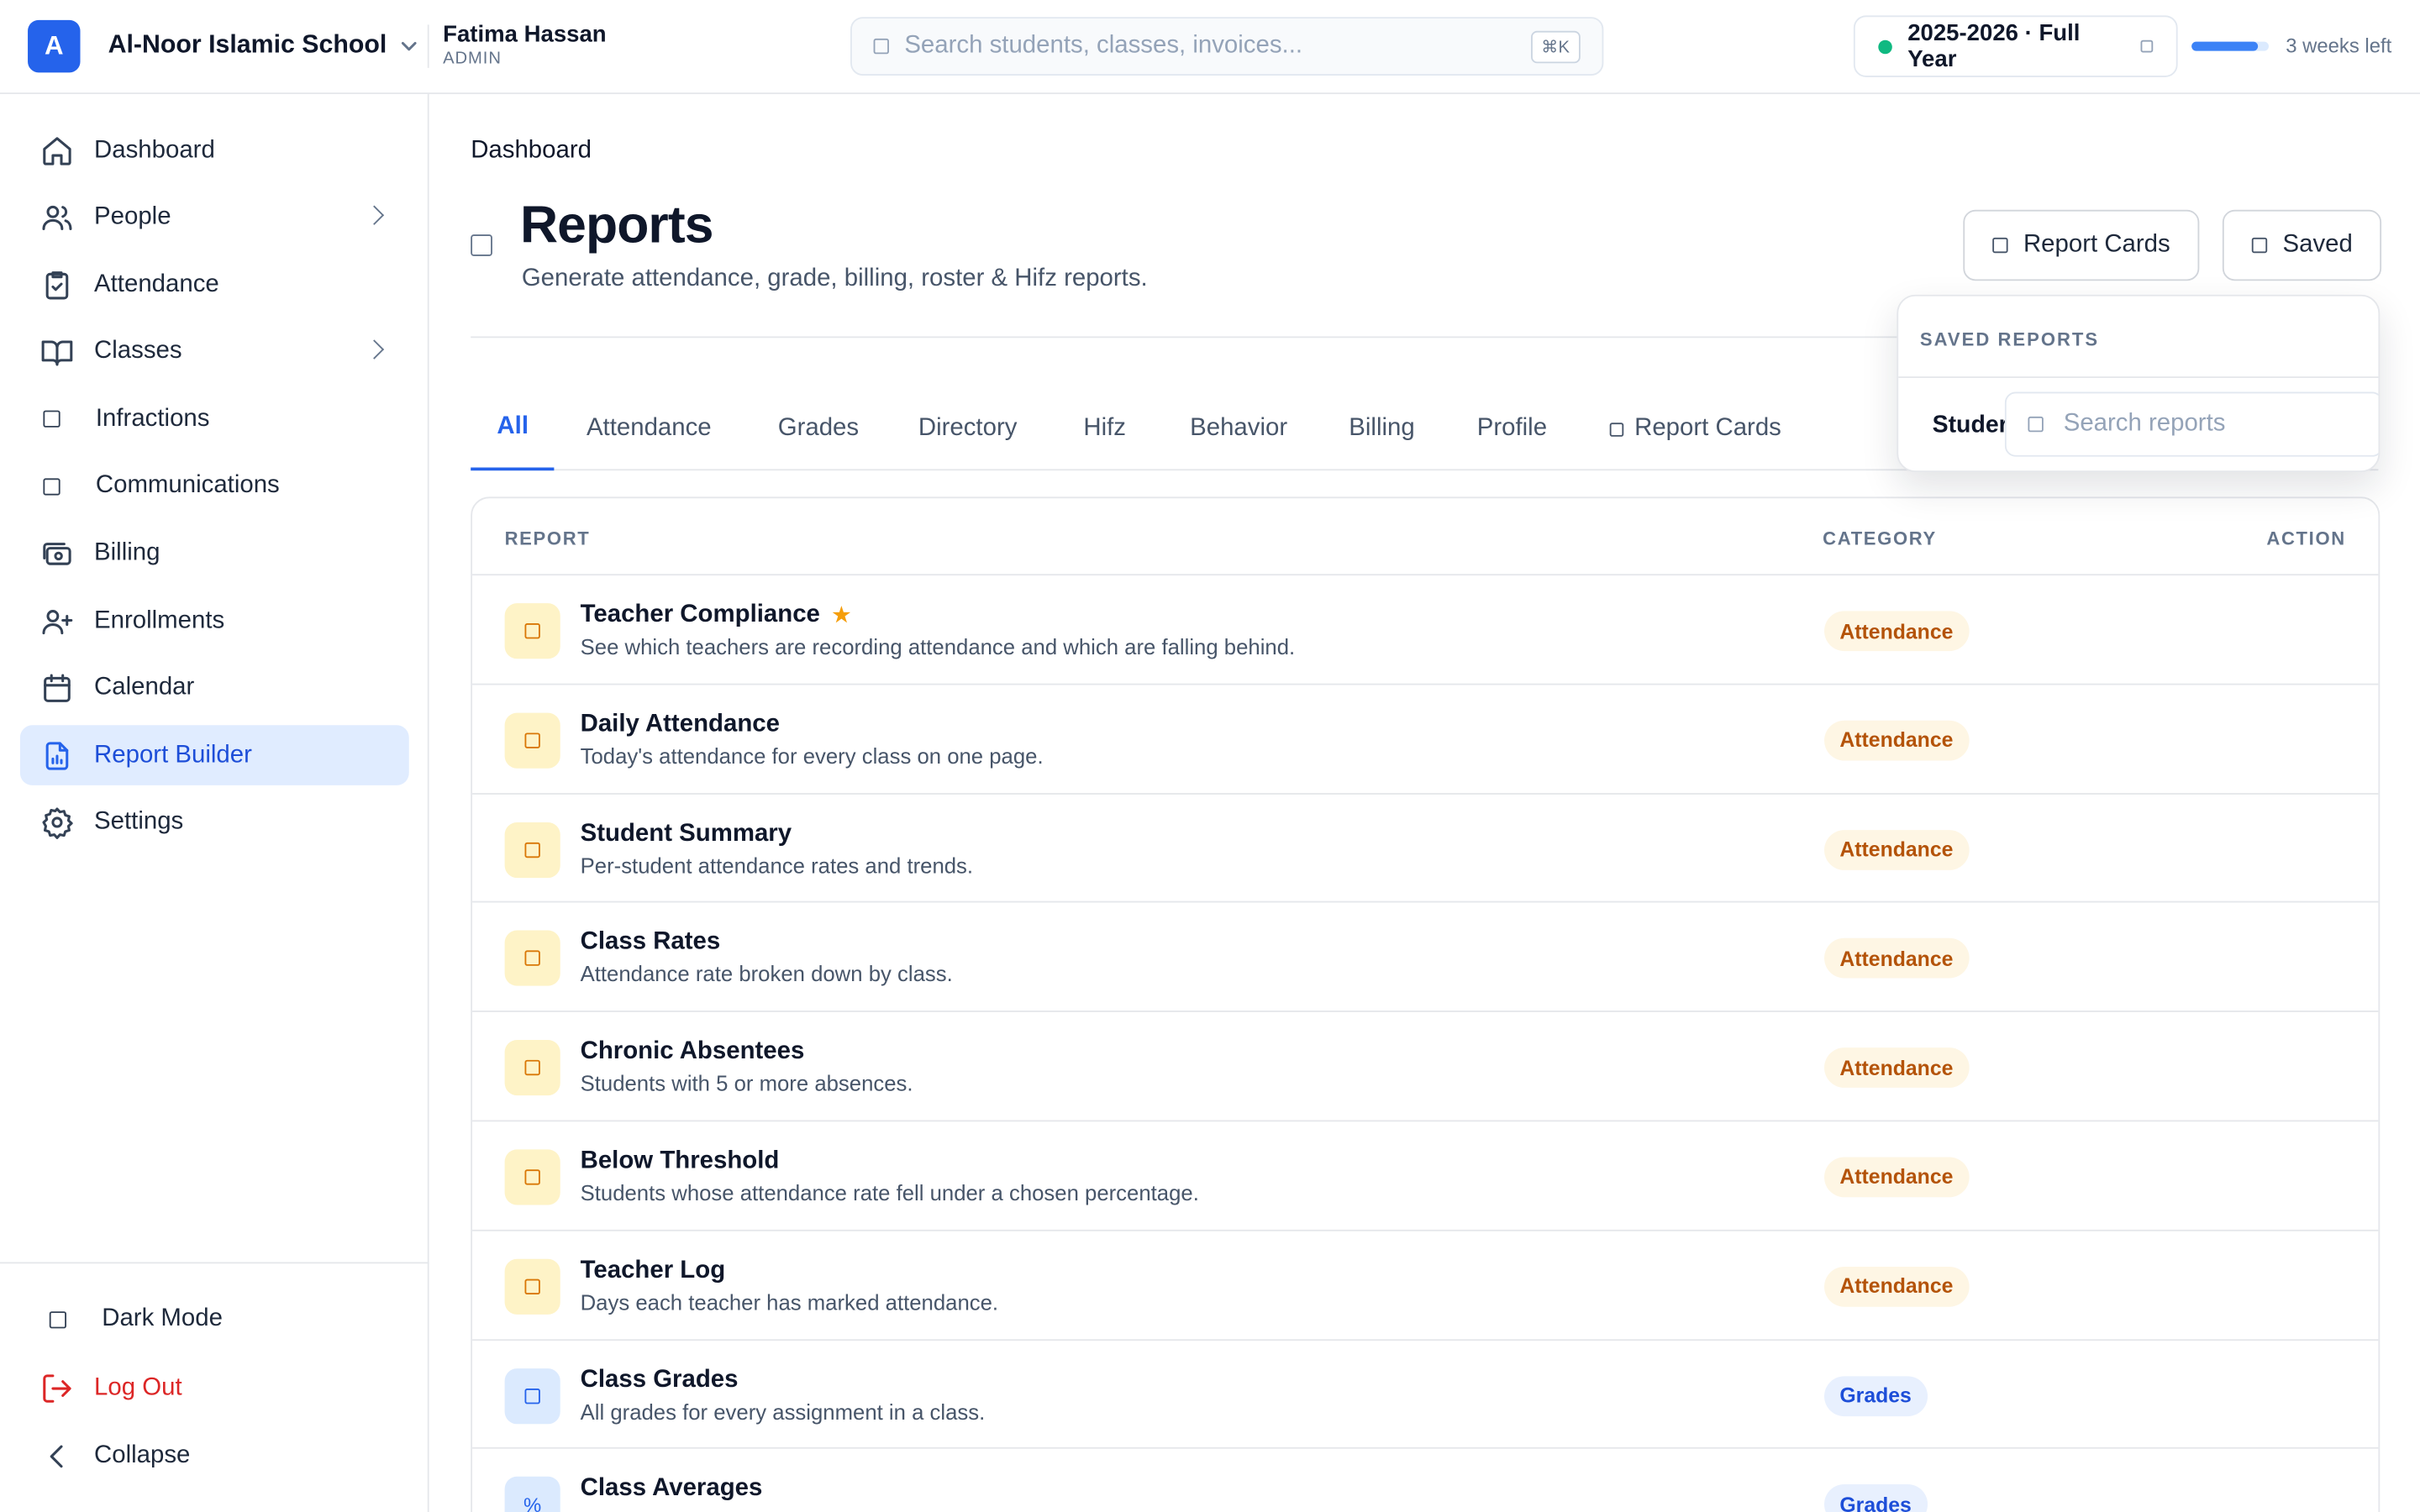  I want to click on tab-attendance: Attendance, so click(649, 428).